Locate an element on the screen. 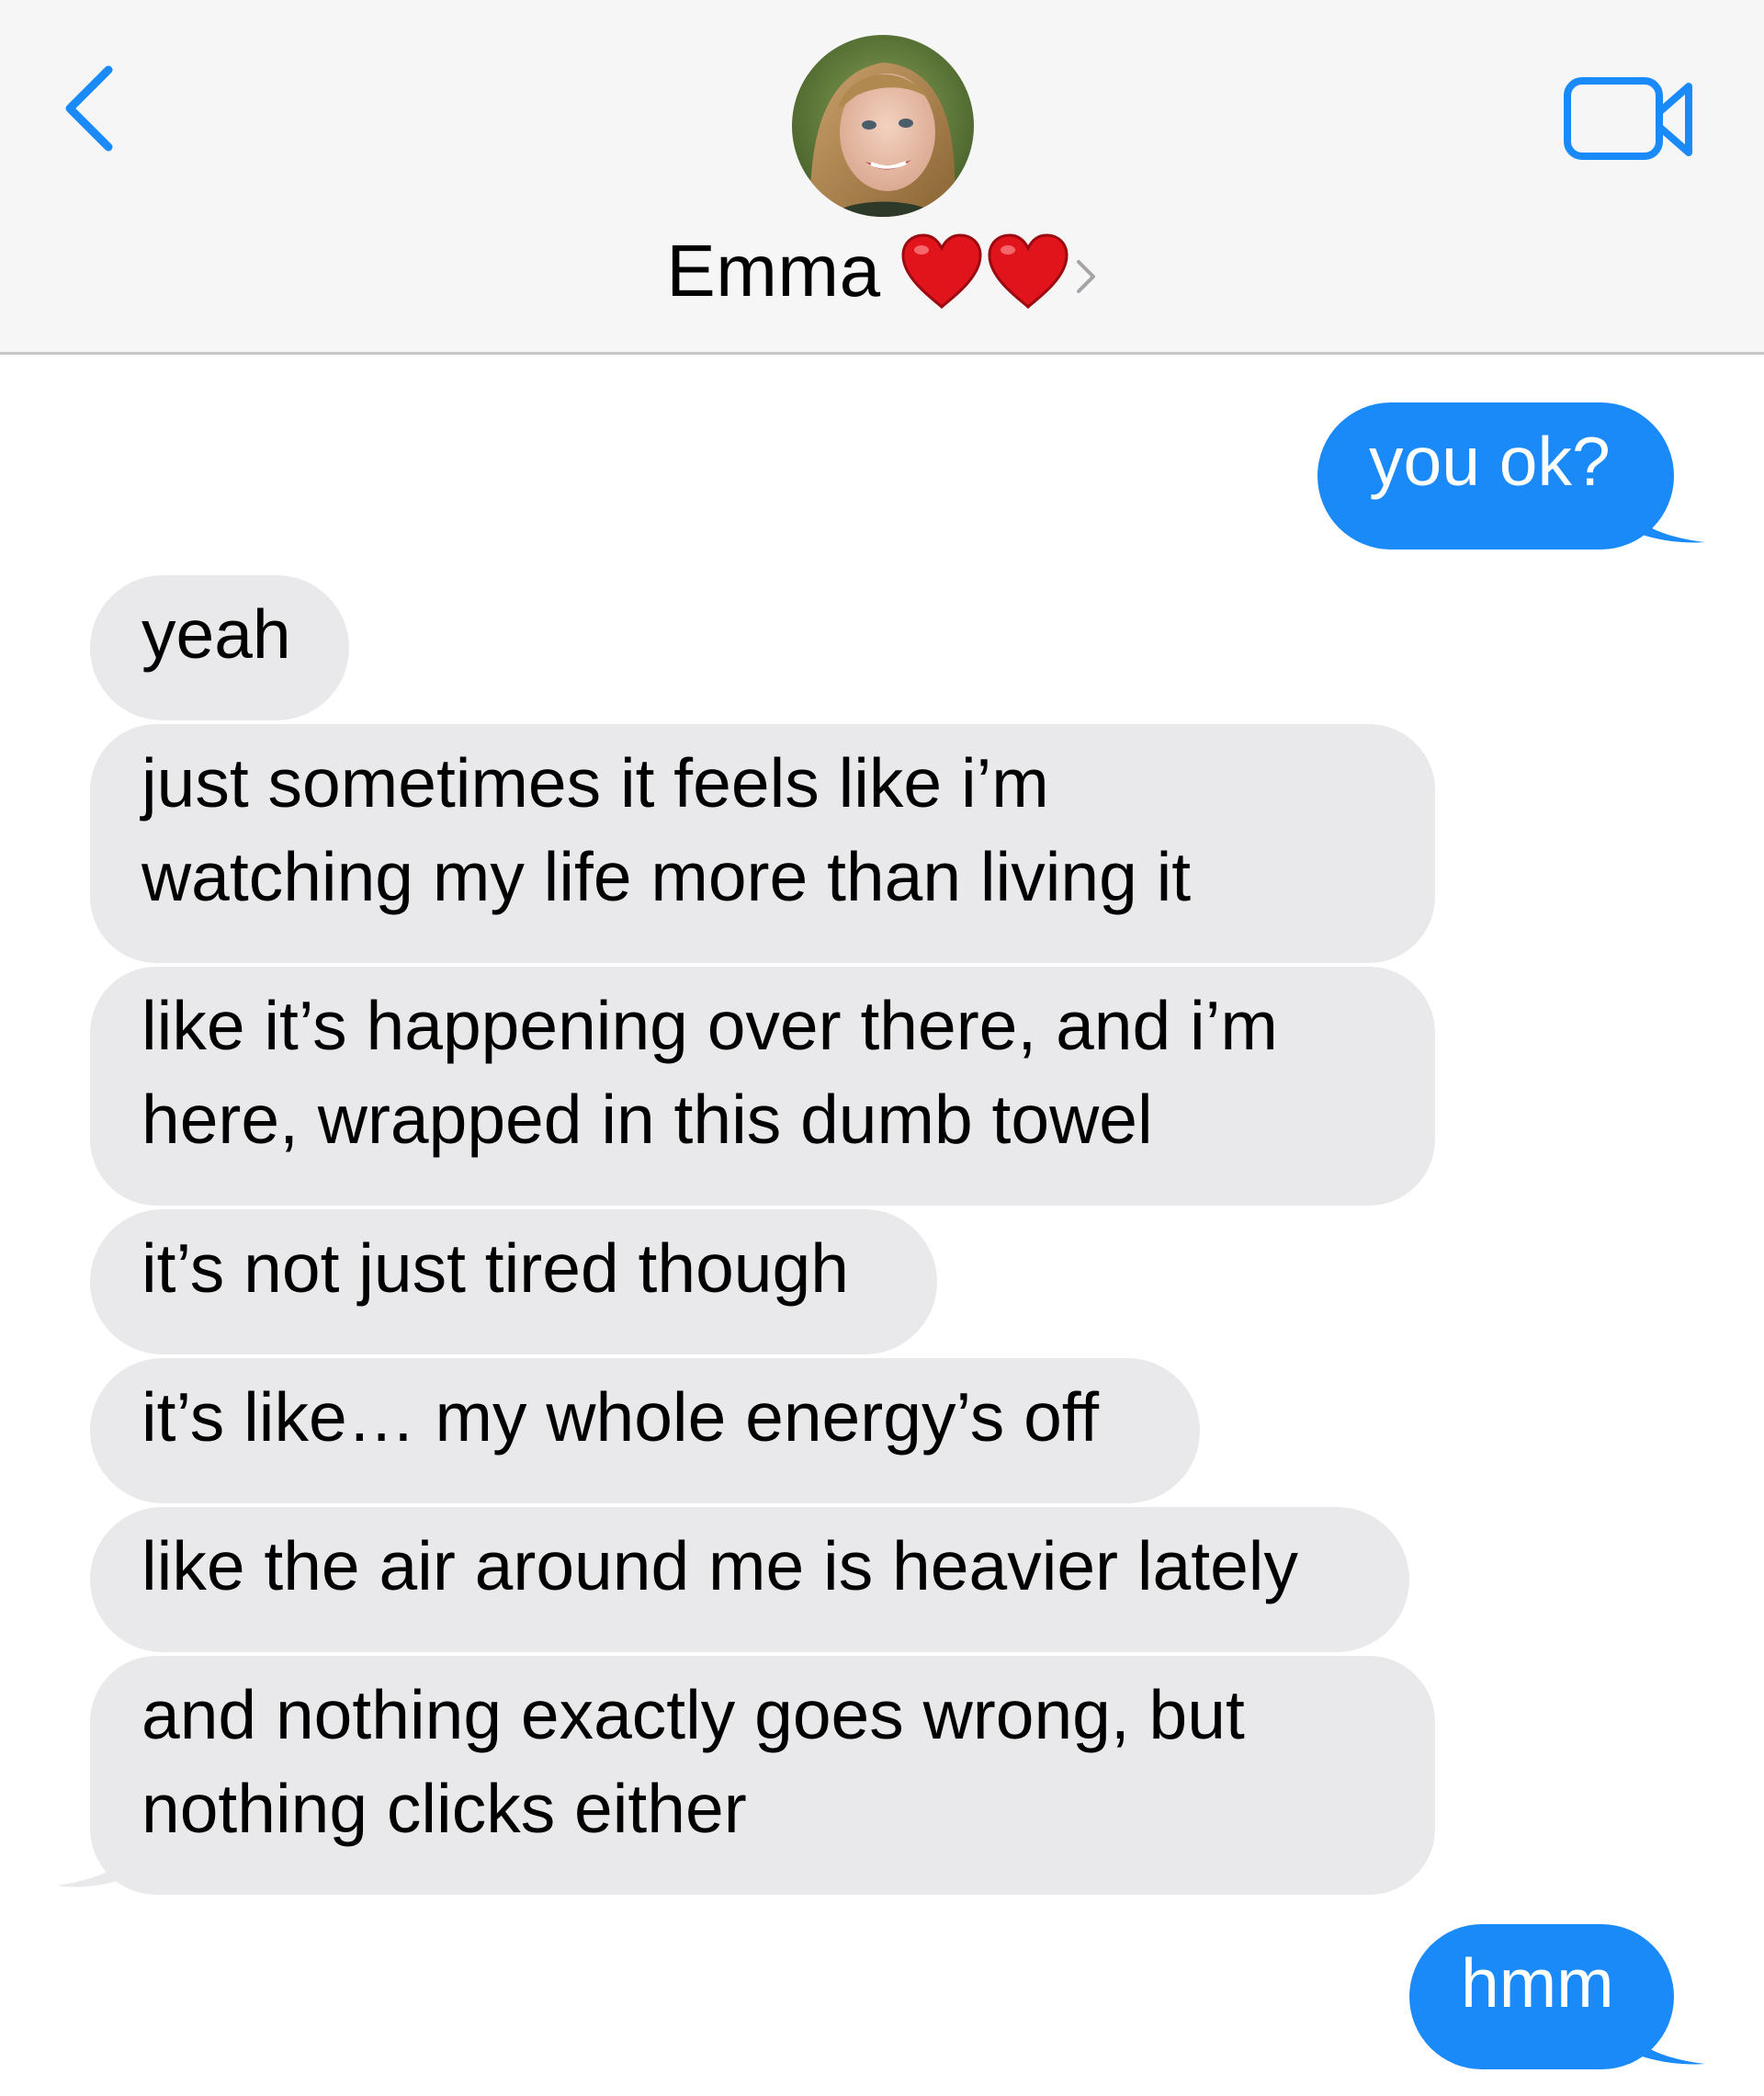 Image resolution: width=1764 pixels, height=2096 pixels. contact-name-button: Emma is located at coordinates (882, 271).